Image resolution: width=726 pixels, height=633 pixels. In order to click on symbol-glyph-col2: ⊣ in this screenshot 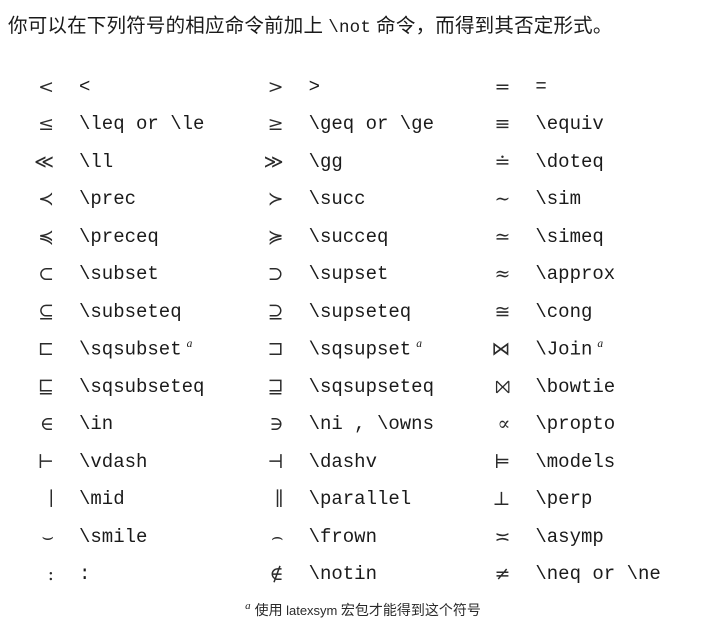, I will do `click(275, 461)`.